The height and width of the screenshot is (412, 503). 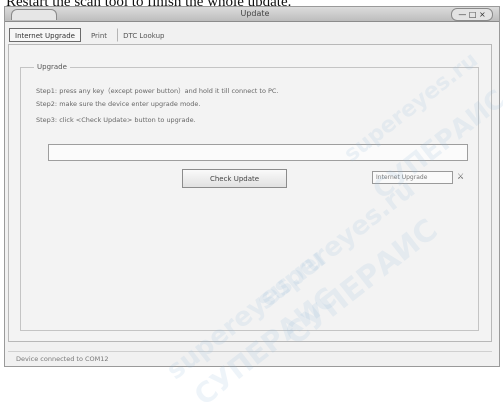 What do you see at coordinates (250, 358) in the screenshot?
I see `status-bar: Device connected to COM12` at bounding box center [250, 358].